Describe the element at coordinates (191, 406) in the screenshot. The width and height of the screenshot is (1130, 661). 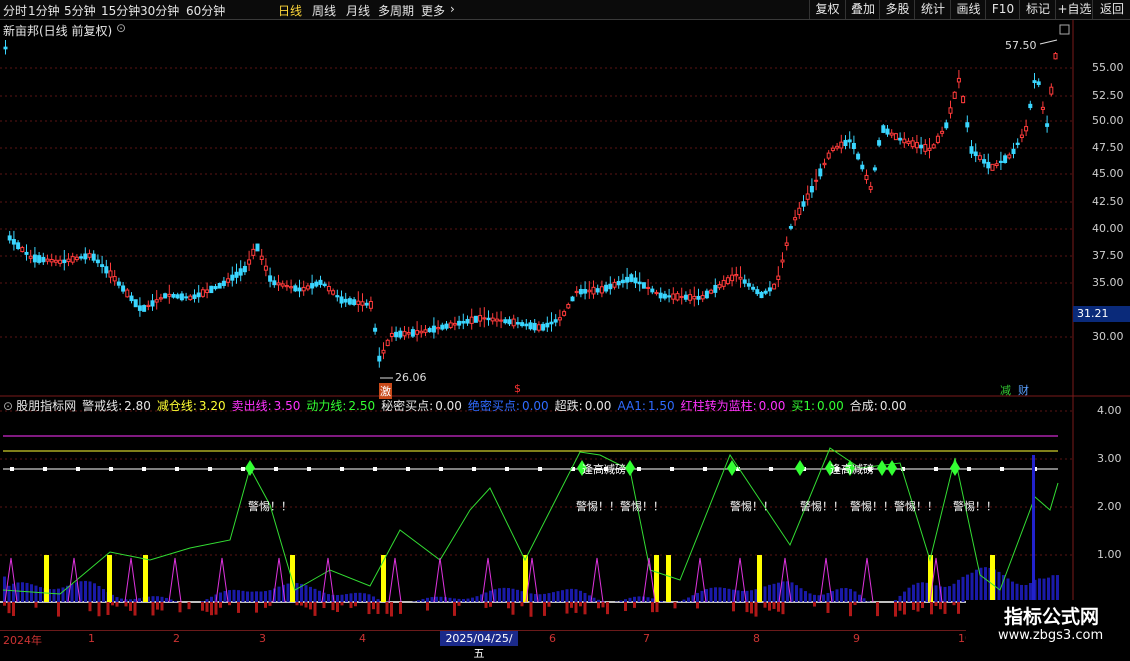
I see `indicator-item: 减仓线:3.20` at that location.